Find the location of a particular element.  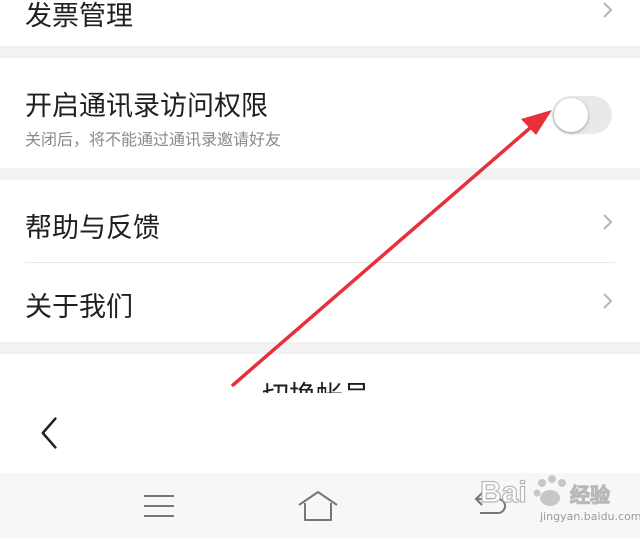

svg-text: Bai is located at coordinates (503, 492).